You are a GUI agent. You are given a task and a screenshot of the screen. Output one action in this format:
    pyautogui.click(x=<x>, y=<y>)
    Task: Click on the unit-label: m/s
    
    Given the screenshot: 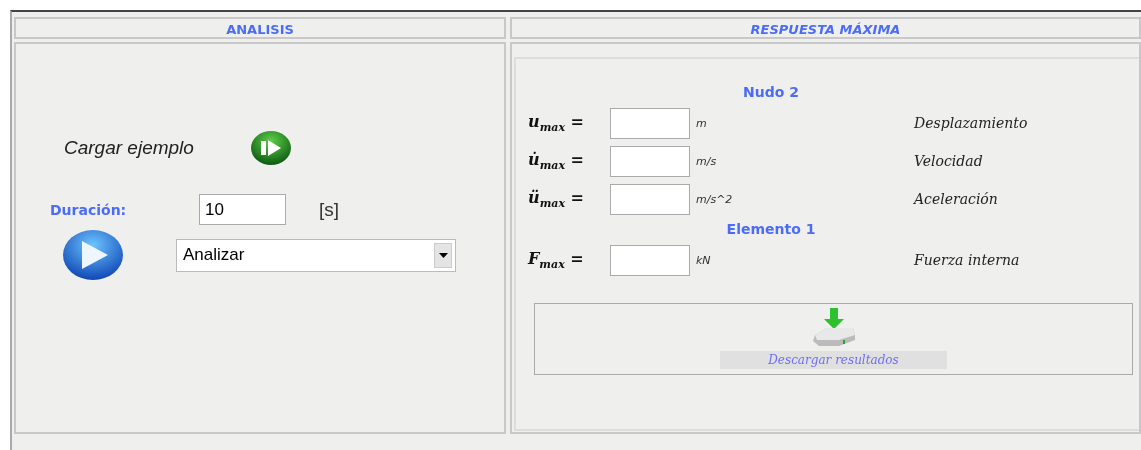 What is the action you would take?
    pyautogui.click(x=706, y=161)
    